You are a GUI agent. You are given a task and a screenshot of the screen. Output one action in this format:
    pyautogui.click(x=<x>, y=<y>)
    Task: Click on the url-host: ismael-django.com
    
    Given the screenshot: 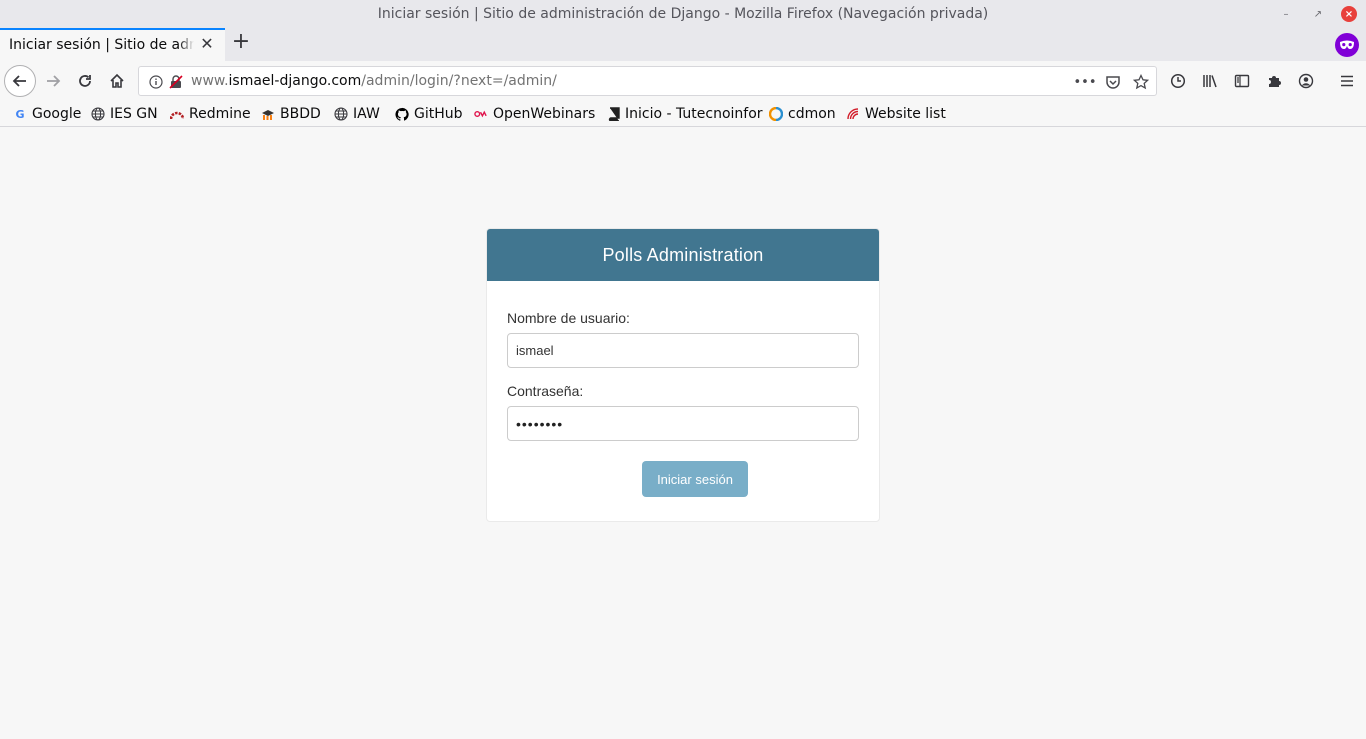 What is the action you would take?
    pyautogui.click(x=295, y=81)
    